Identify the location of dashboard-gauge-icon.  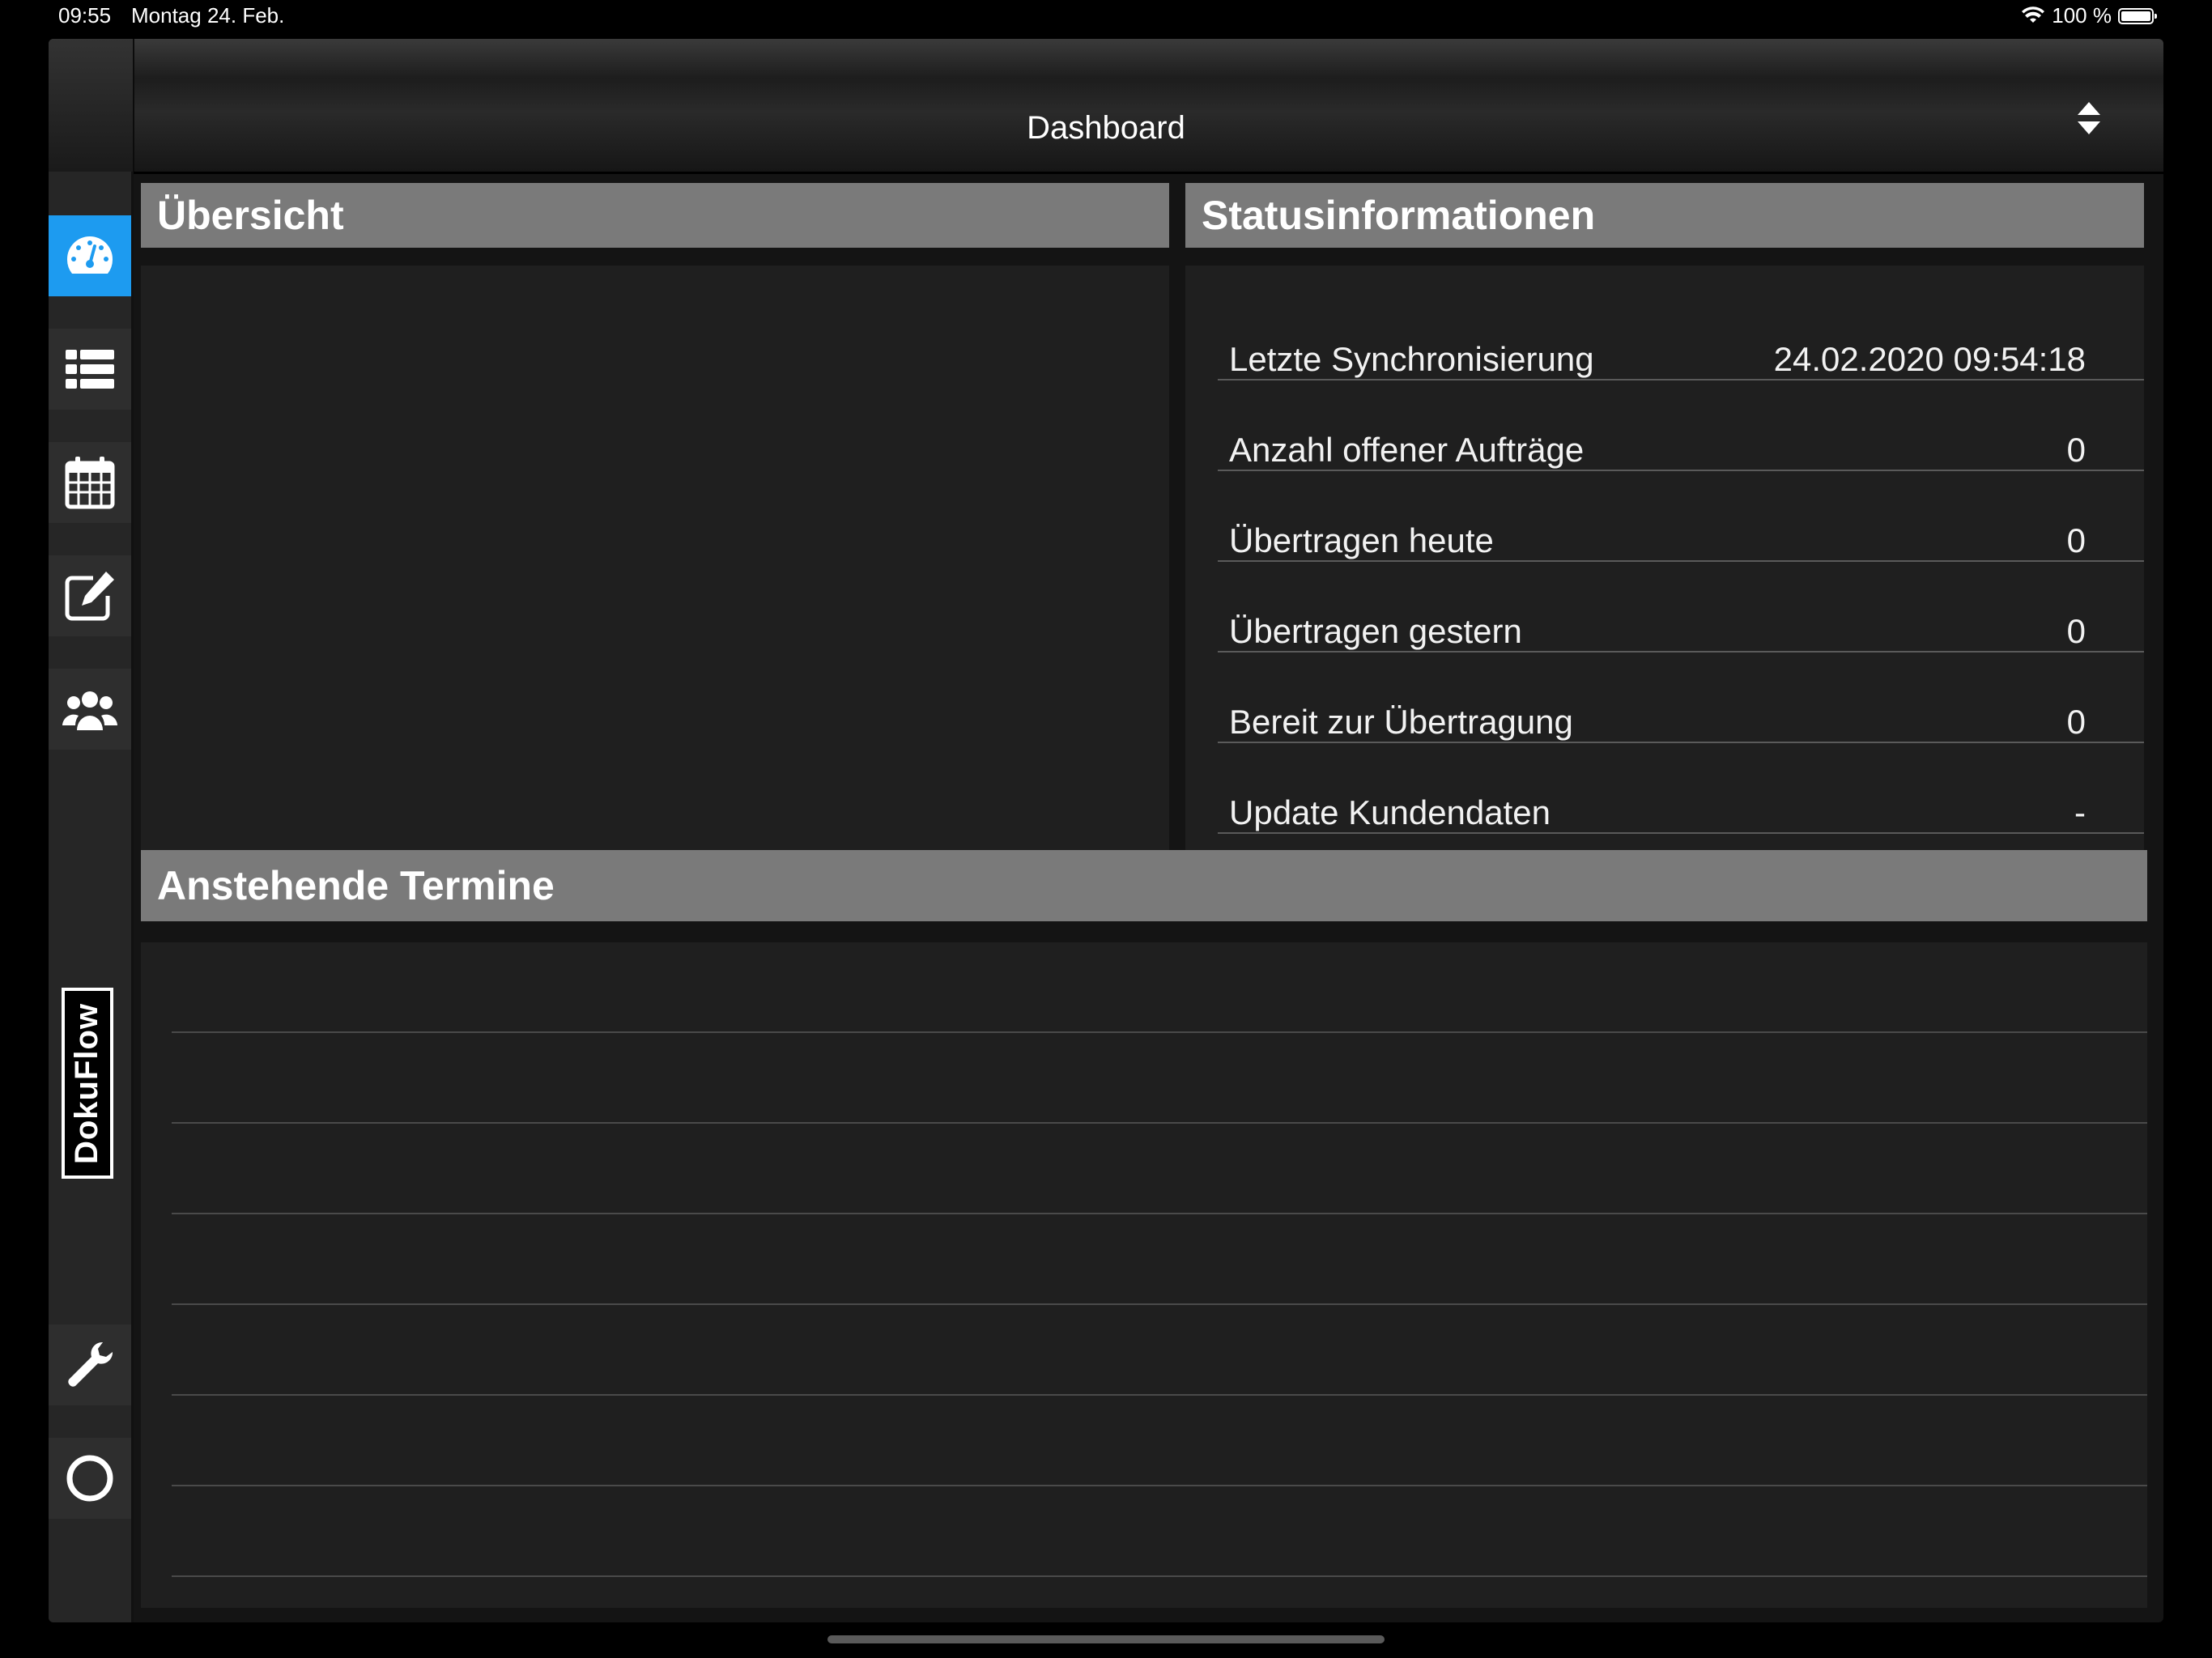
(89, 255).